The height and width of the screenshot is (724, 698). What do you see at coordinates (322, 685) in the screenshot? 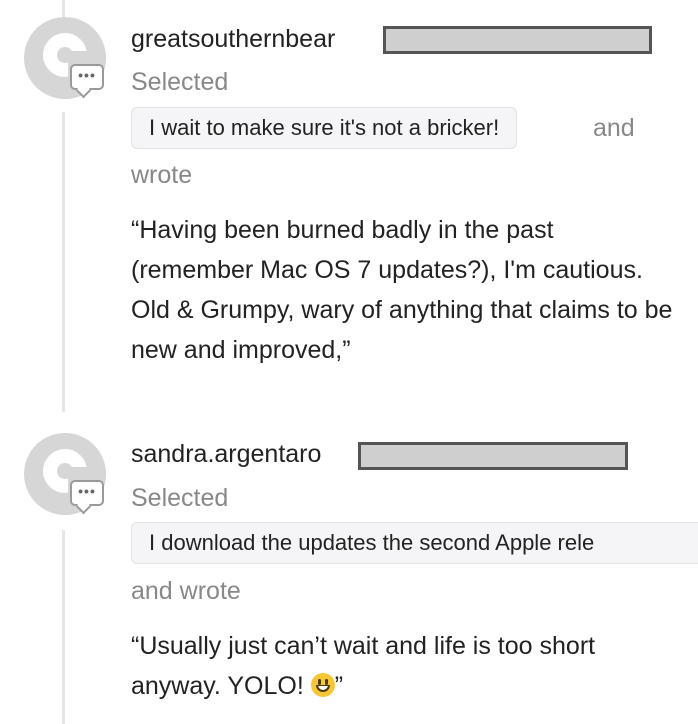
I see `grinning-face-emoji-icon` at bounding box center [322, 685].